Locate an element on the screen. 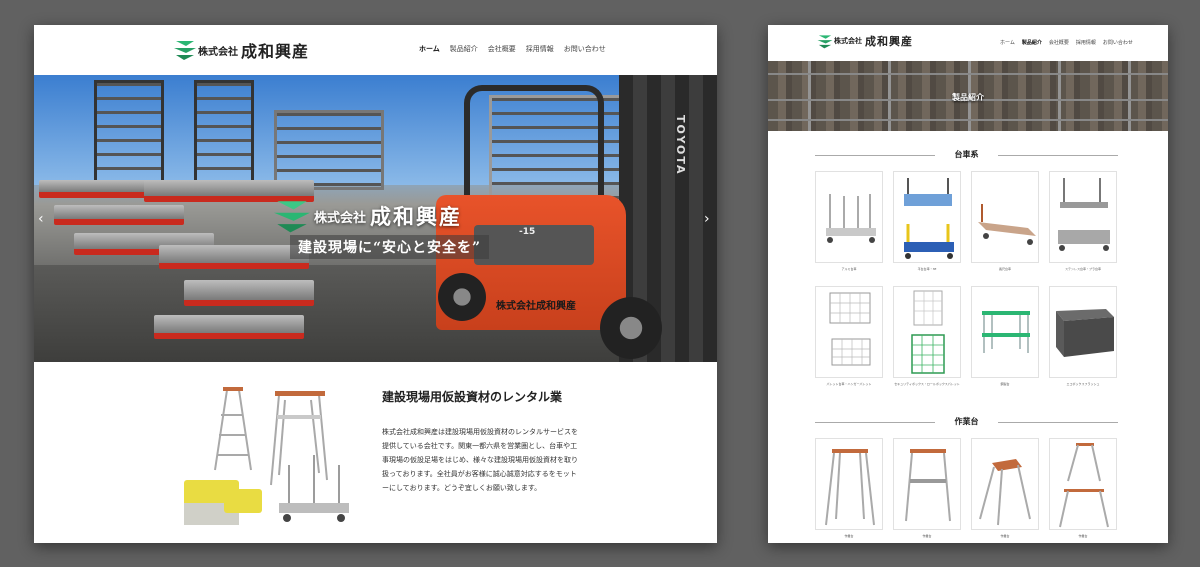 The image size is (1200, 567). section-heading-workbench: 作業台 is located at coordinates (966, 422).